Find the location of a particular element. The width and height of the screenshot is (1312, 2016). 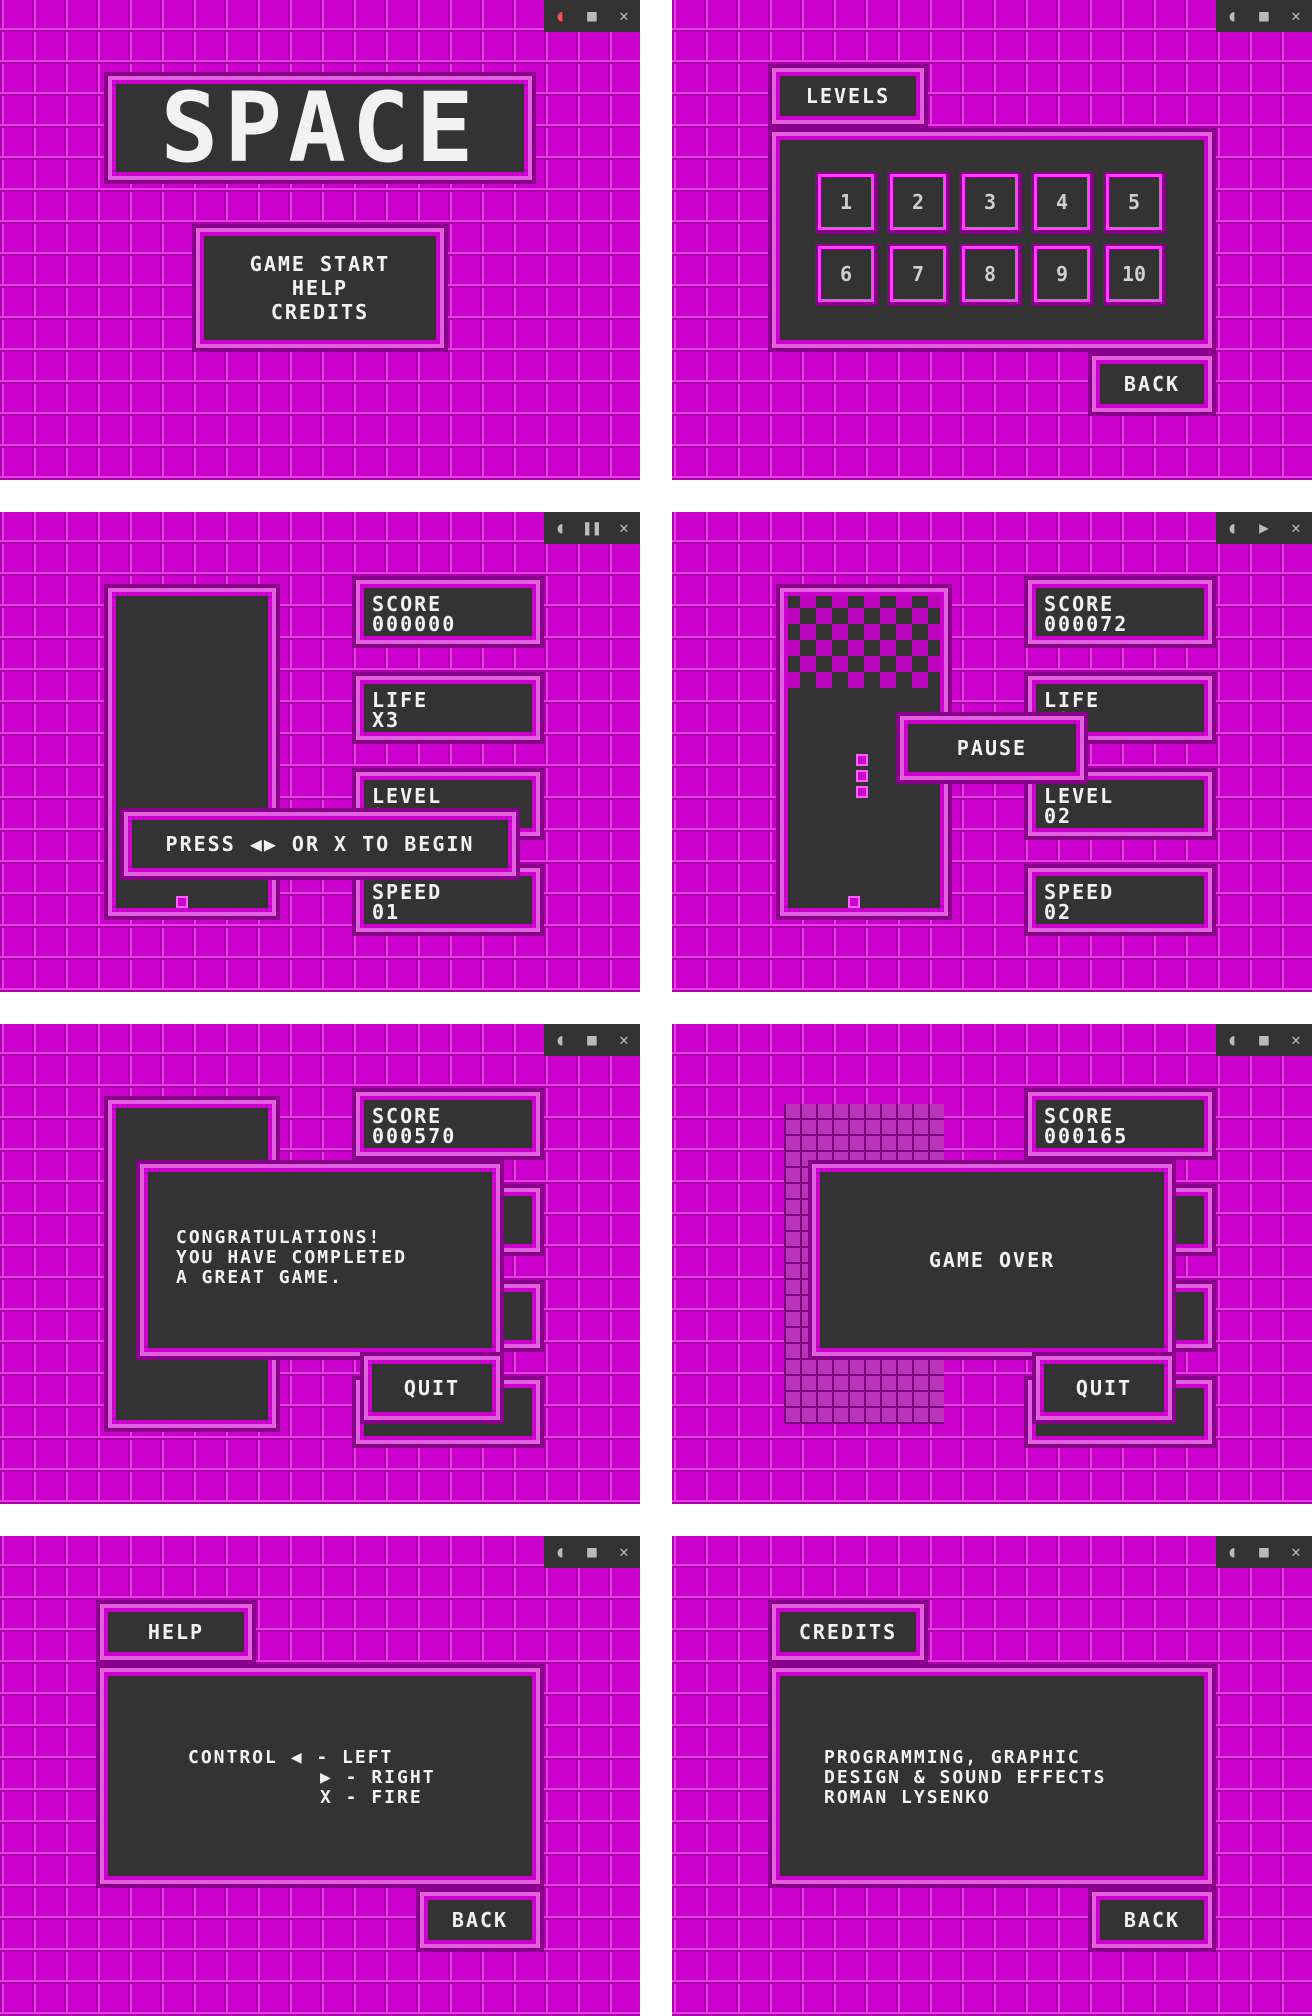

enemy-grid is located at coordinates (864, 640).